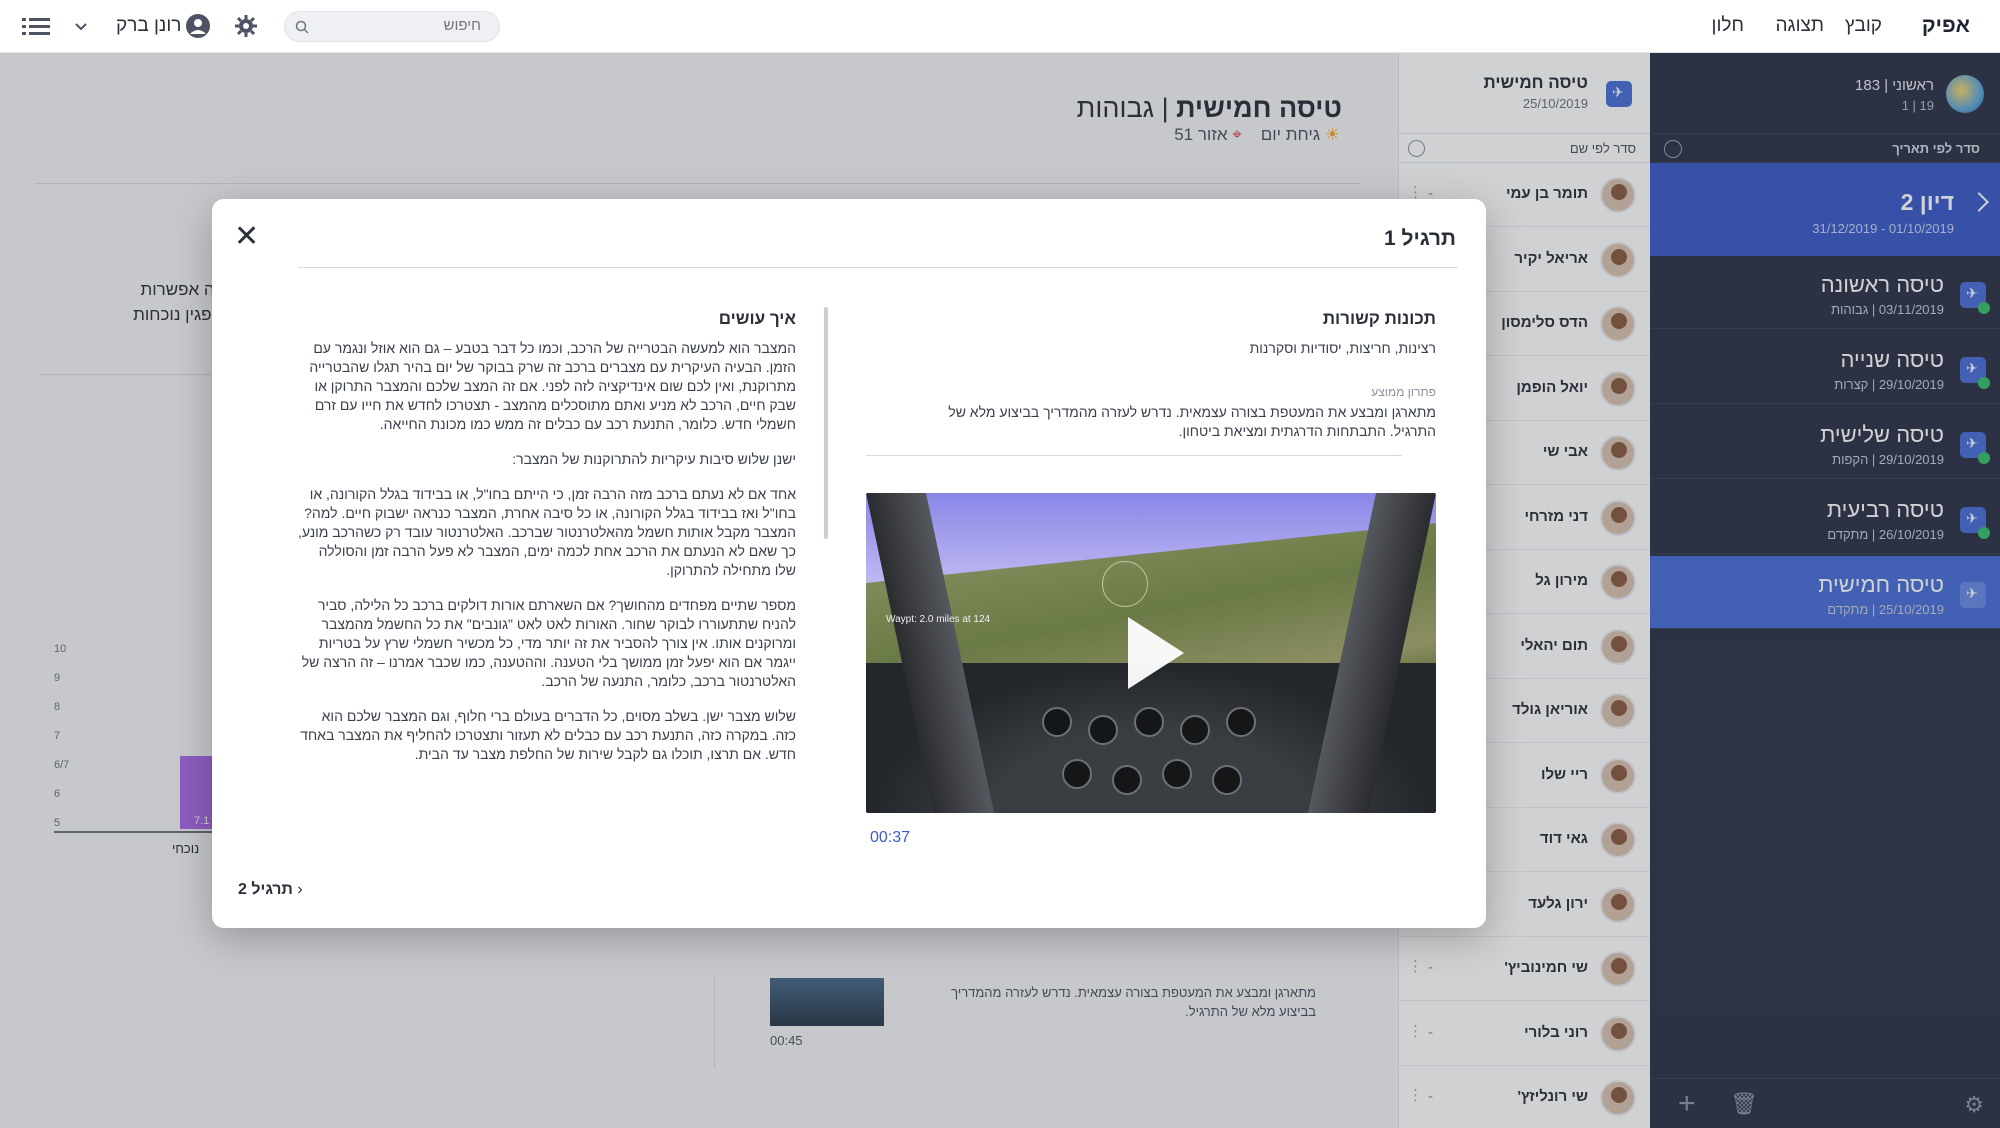  What do you see at coordinates (1342, 348) in the screenshot?
I see `related-traits-text: רצינות, חריצות, יסודיות וסקרנות` at bounding box center [1342, 348].